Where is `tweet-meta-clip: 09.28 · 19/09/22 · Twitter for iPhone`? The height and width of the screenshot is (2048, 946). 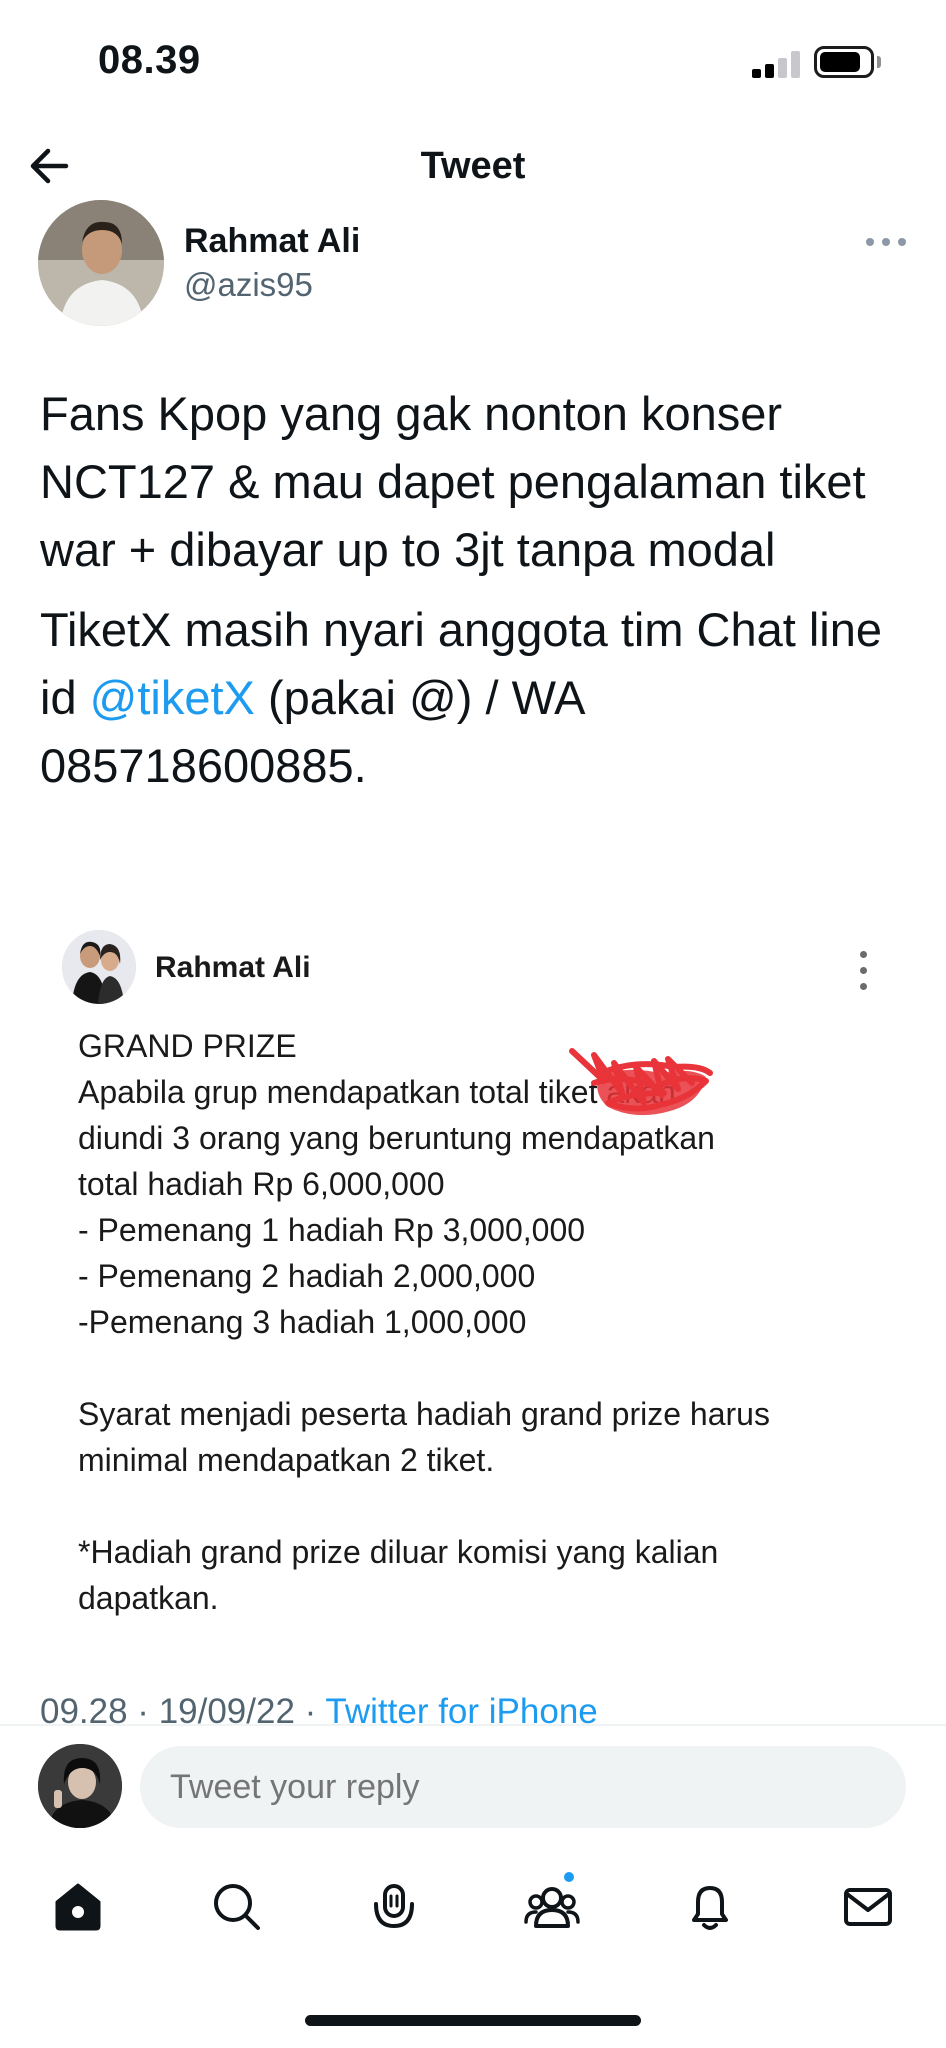 tweet-meta-clip: 09.28 · 19/09/22 · Twitter for iPhone is located at coordinates (473, 1707).